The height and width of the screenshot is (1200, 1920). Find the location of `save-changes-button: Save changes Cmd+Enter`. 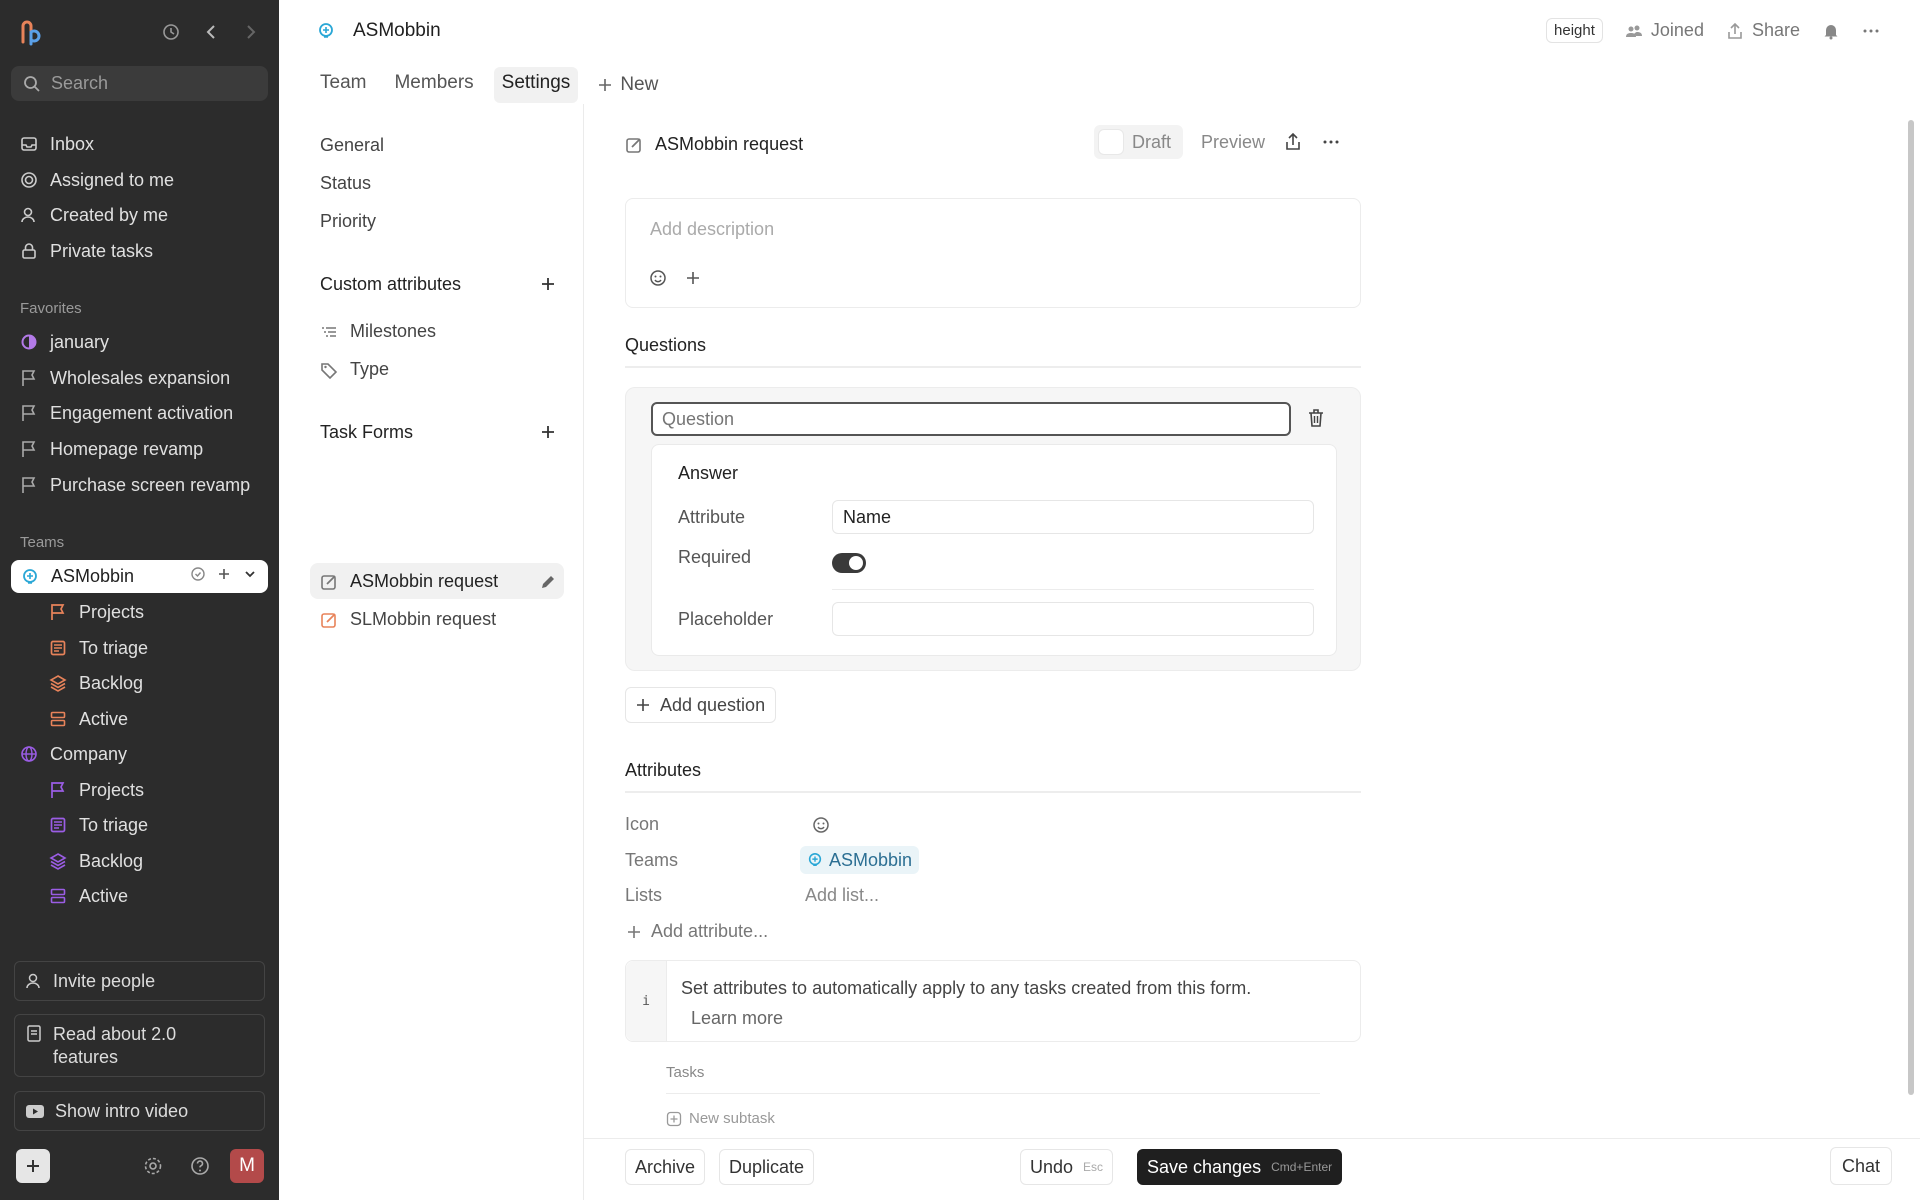

save-changes-button: Save changes Cmd+Enter is located at coordinates (1240, 1167).